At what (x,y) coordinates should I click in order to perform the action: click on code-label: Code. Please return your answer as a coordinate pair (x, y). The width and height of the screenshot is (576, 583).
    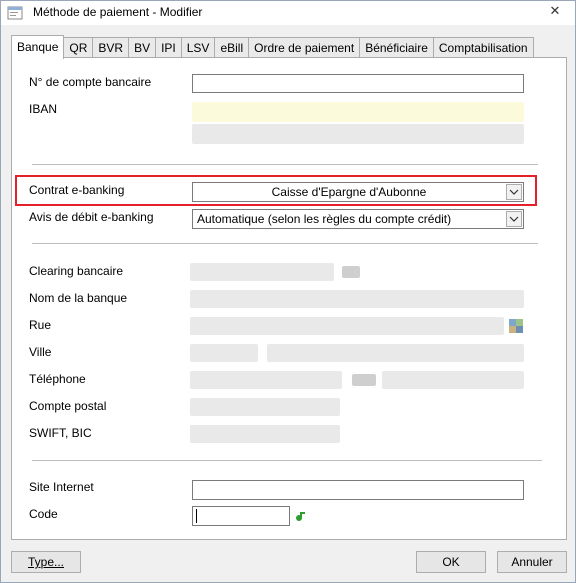
    Looking at the image, I should click on (43, 514).